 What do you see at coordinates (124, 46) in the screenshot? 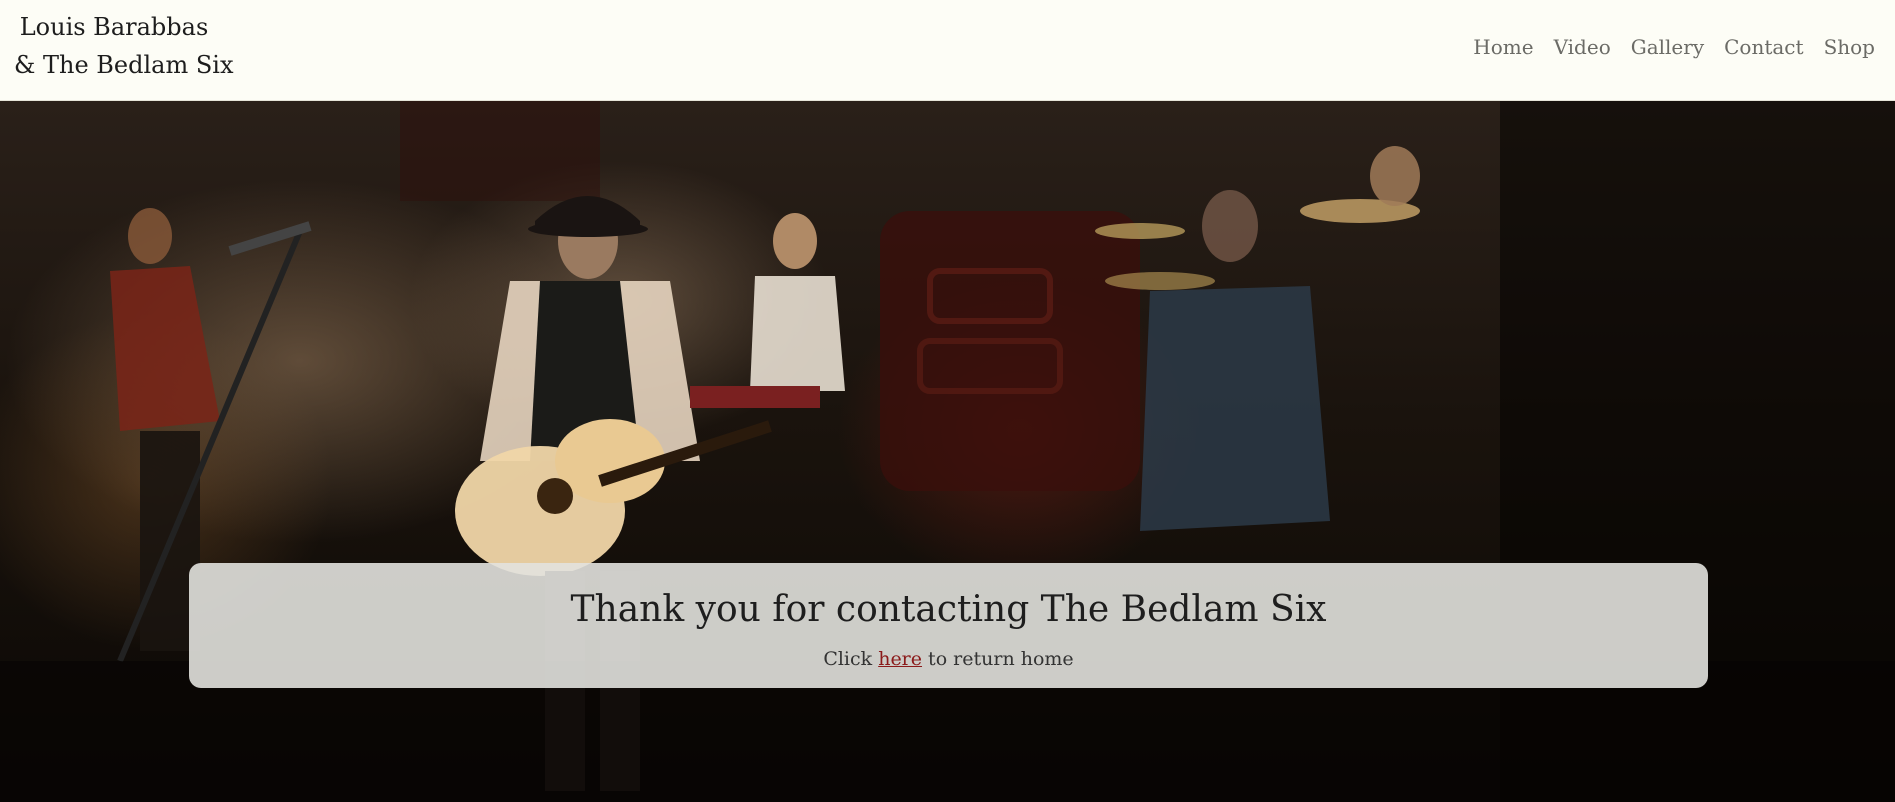
I see `site-logo-link: Louis Barabbas & The Bedlam Six` at bounding box center [124, 46].